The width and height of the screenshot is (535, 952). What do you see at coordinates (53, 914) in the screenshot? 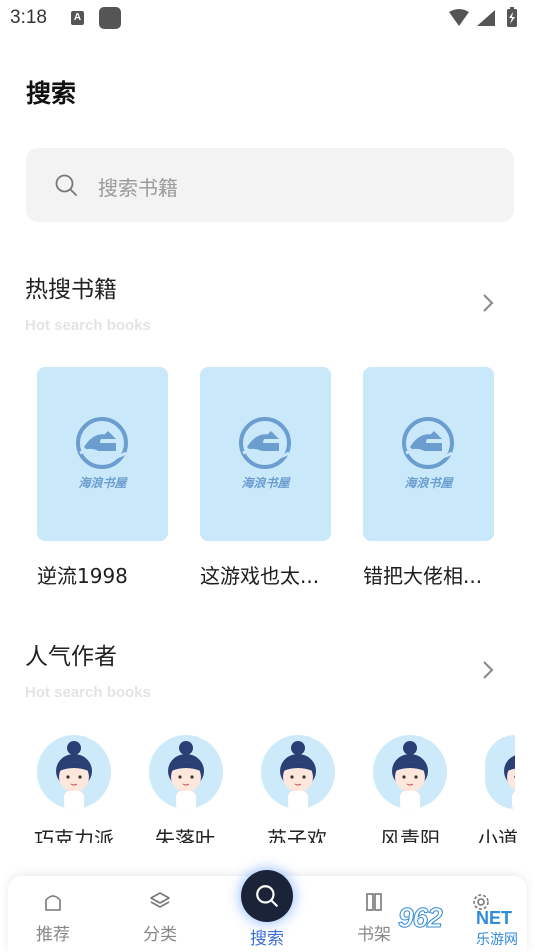
I see `nav-tab-recommend: 推荐` at bounding box center [53, 914].